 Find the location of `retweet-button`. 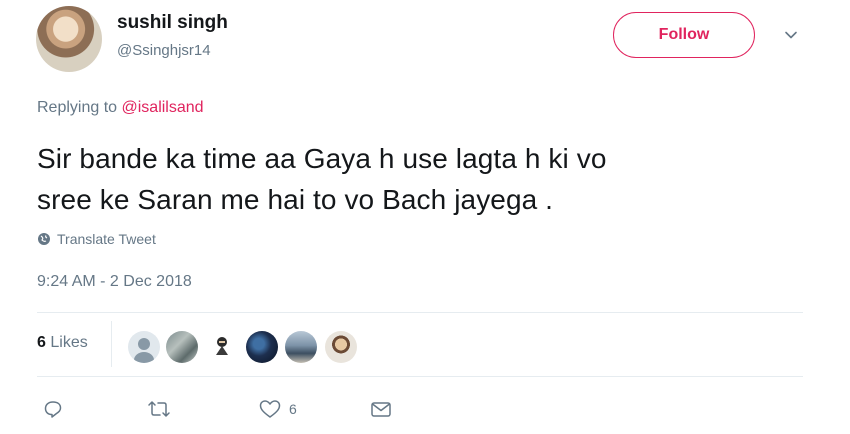

retweet-button is located at coordinates (159, 409).